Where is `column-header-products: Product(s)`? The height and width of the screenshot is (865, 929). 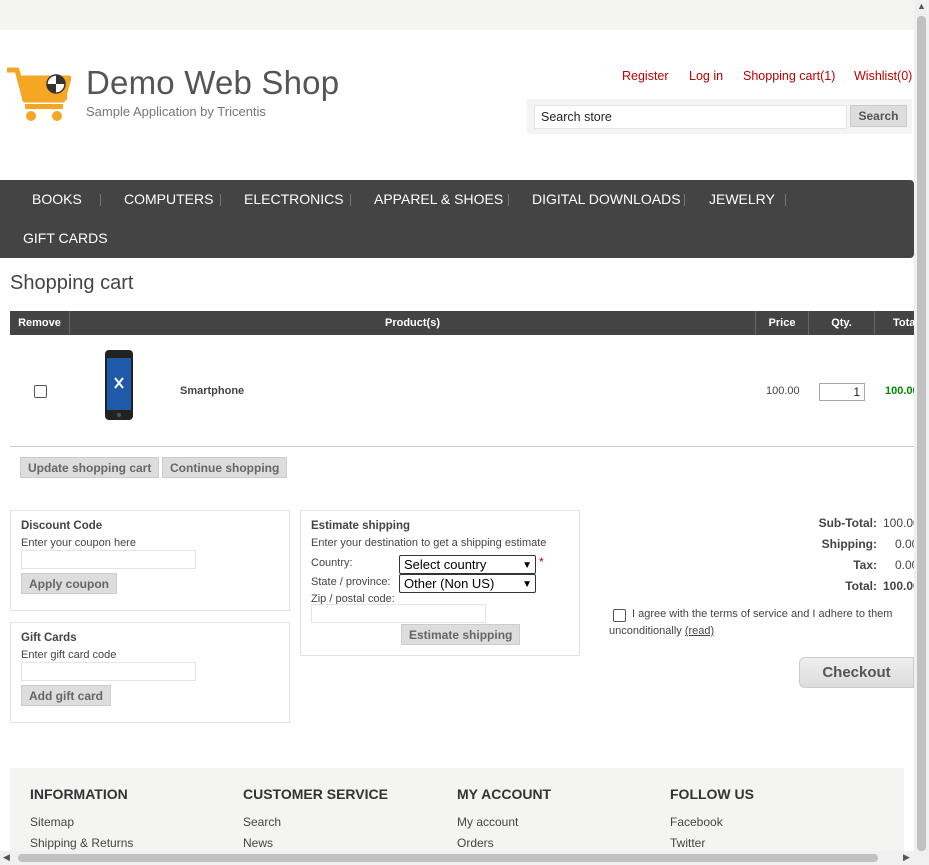 column-header-products: Product(s) is located at coordinates (413, 323).